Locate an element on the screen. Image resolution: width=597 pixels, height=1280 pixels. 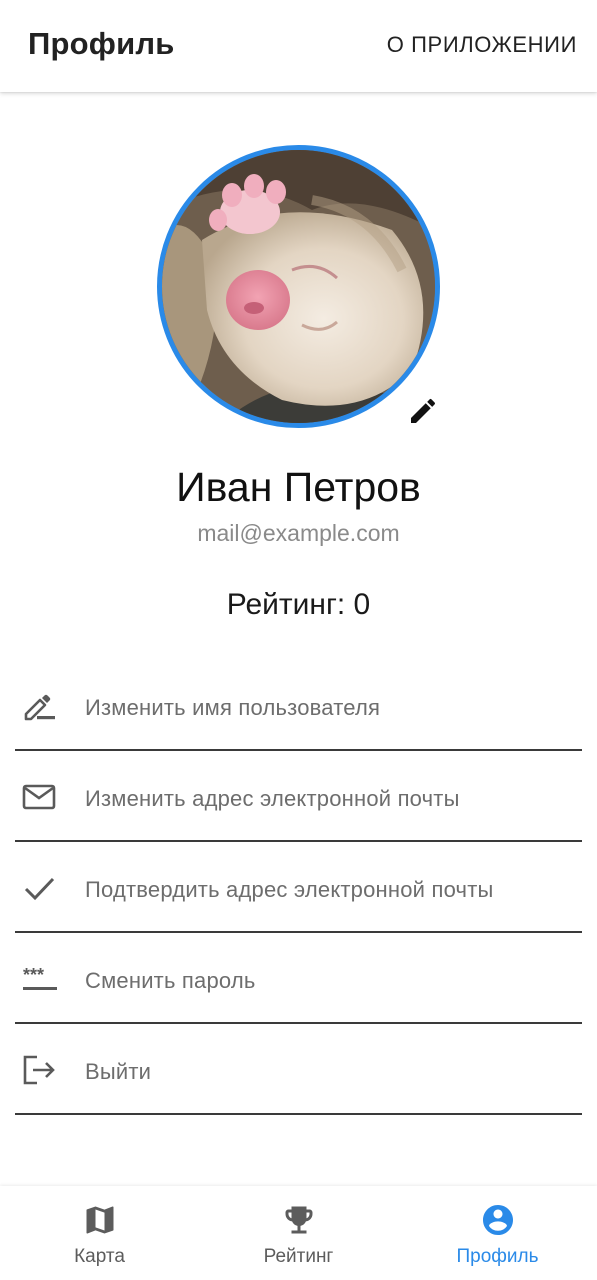
mail-icon is located at coordinates (39, 797).